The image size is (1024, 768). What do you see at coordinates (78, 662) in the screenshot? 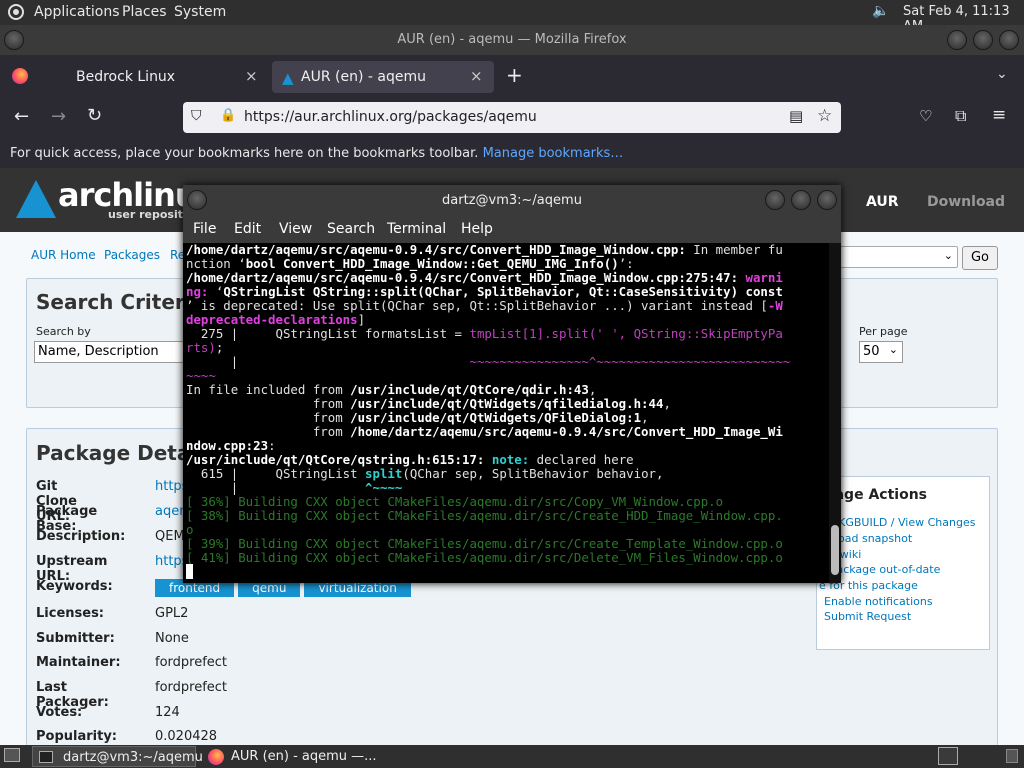
I see `detail-label: Maintainer:` at bounding box center [78, 662].